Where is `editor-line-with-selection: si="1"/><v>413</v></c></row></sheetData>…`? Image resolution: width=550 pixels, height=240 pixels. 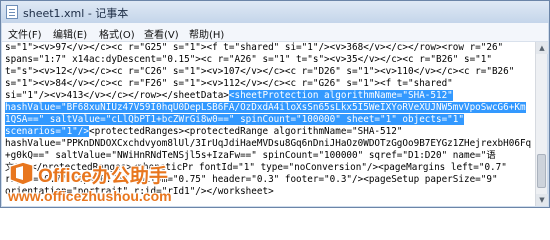 editor-line-with-selection: si="1"/><v>413</v></c></row></sheetData>… is located at coordinates (229, 96).